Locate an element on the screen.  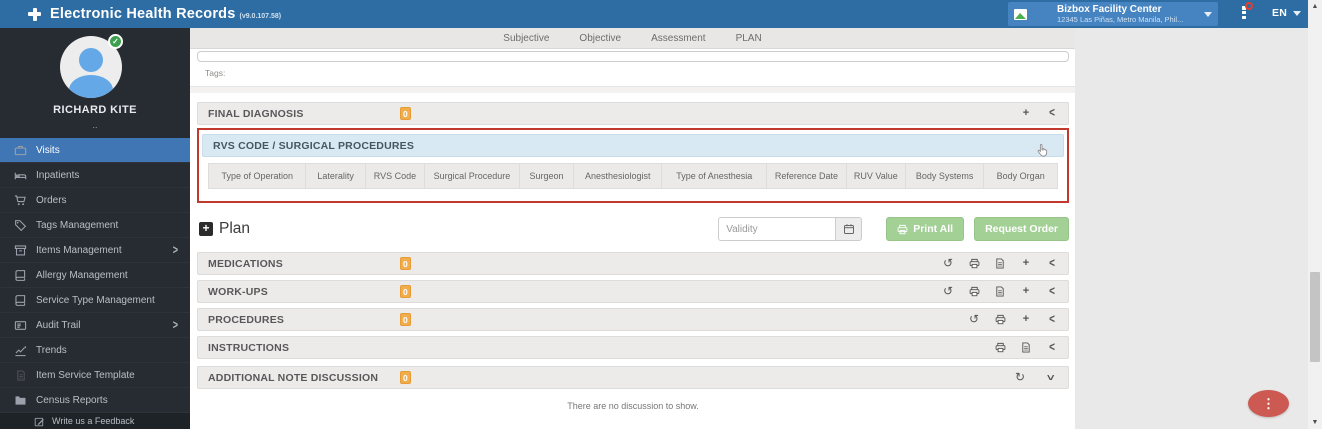
section-title: PROCEDURES is located at coordinates (246, 319).